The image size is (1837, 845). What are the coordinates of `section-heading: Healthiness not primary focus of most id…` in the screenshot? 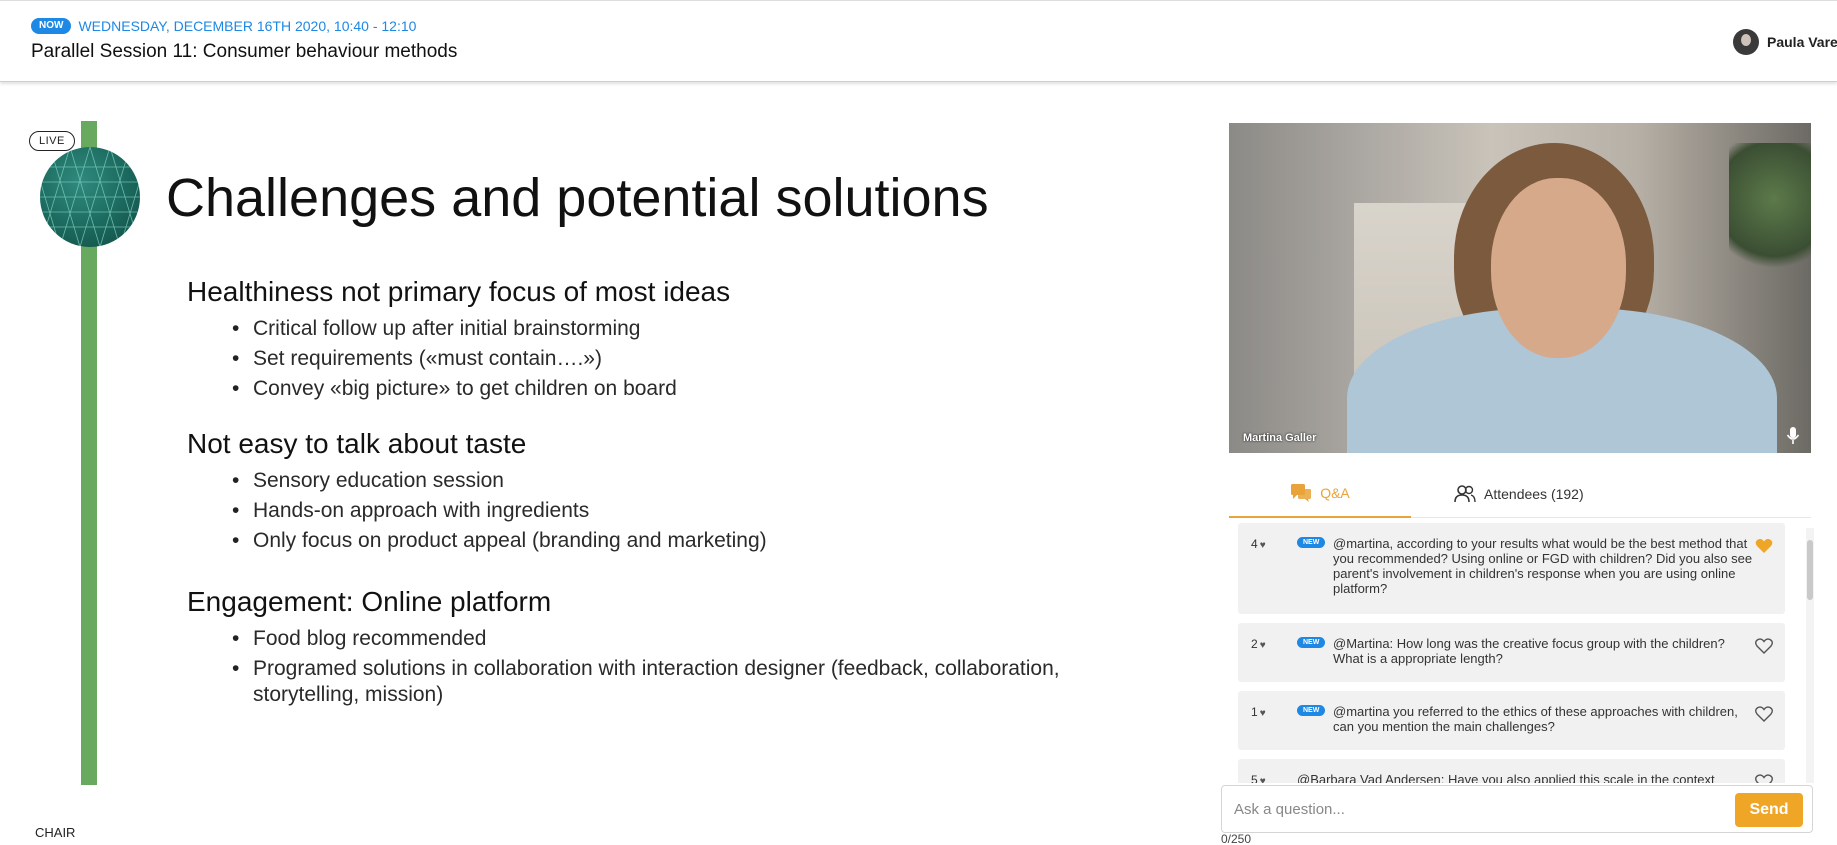 It's located at (459, 291).